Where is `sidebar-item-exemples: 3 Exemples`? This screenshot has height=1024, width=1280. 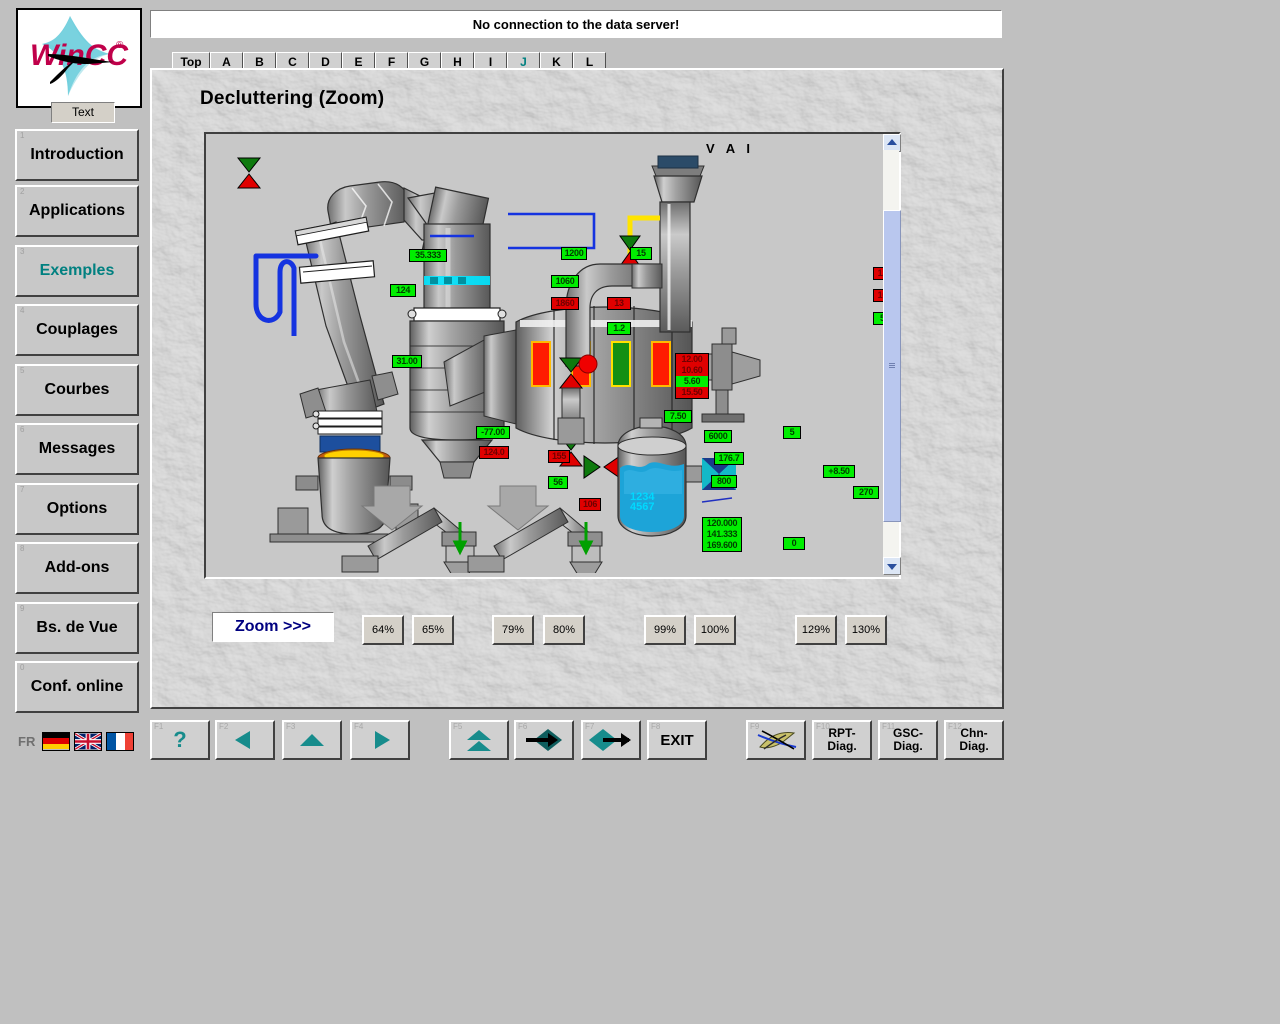 sidebar-item-exemples: 3 Exemples is located at coordinates (77, 271).